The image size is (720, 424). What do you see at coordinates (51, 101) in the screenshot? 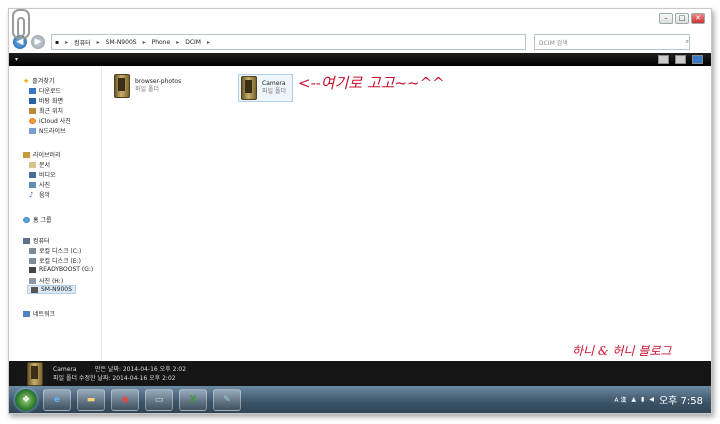
I see `sidebar-item-label: 바탕 화면` at bounding box center [51, 101].